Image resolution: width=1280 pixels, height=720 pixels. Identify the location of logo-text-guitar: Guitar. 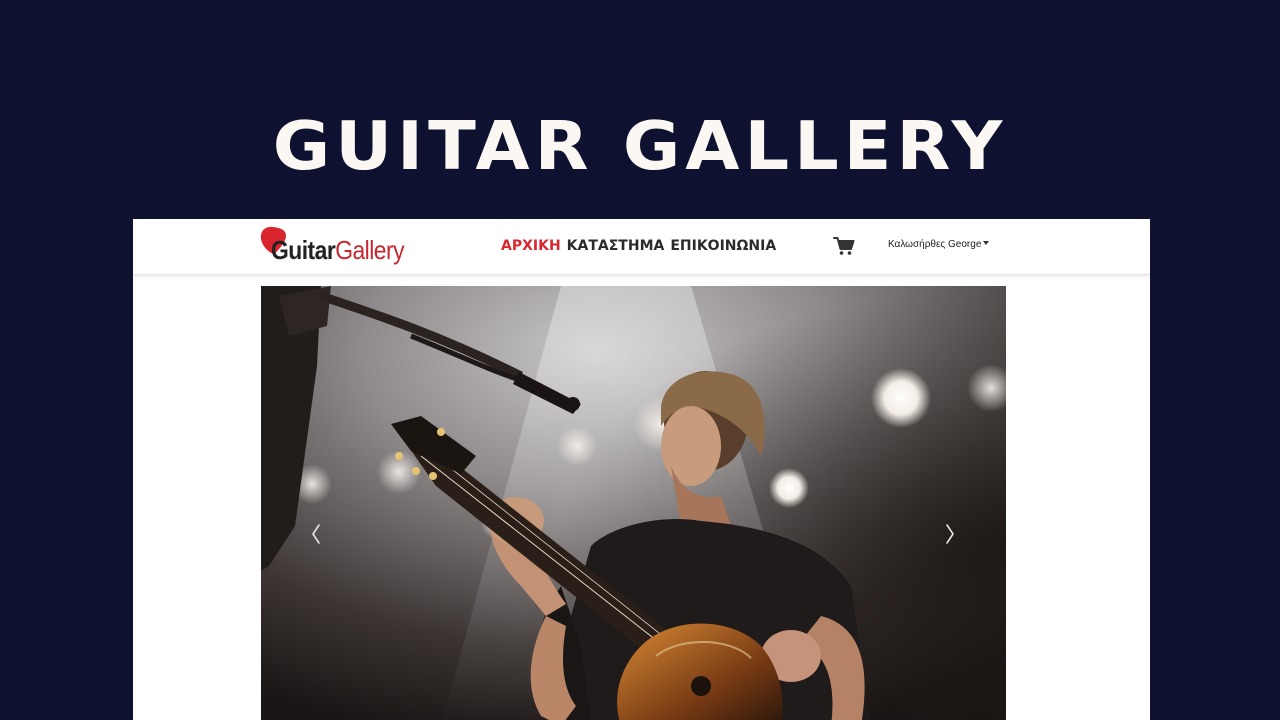
(303, 250).